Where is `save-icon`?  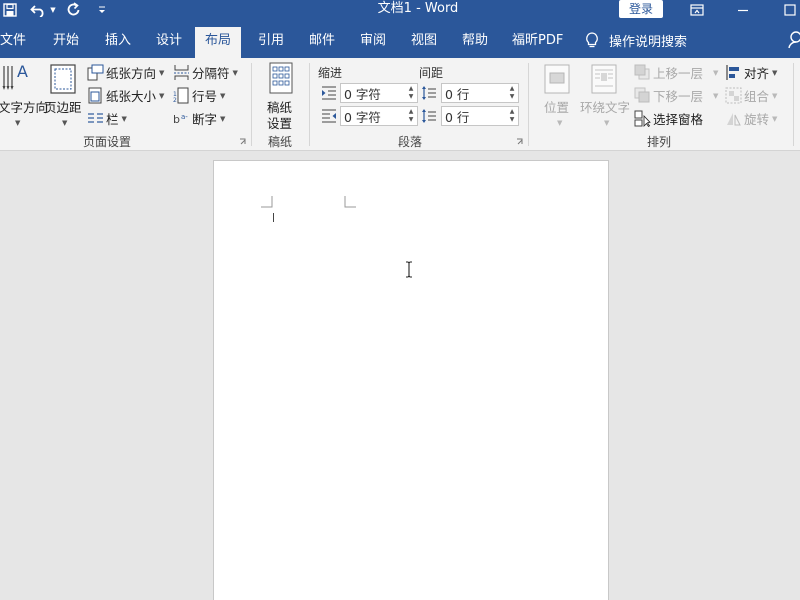
save-icon is located at coordinates (10, 9).